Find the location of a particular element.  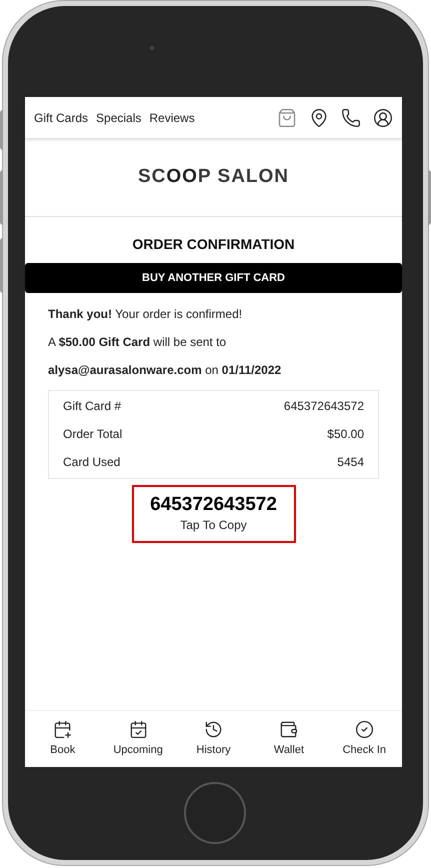

salon-logo: SCOOP SALON is located at coordinates (214, 177).